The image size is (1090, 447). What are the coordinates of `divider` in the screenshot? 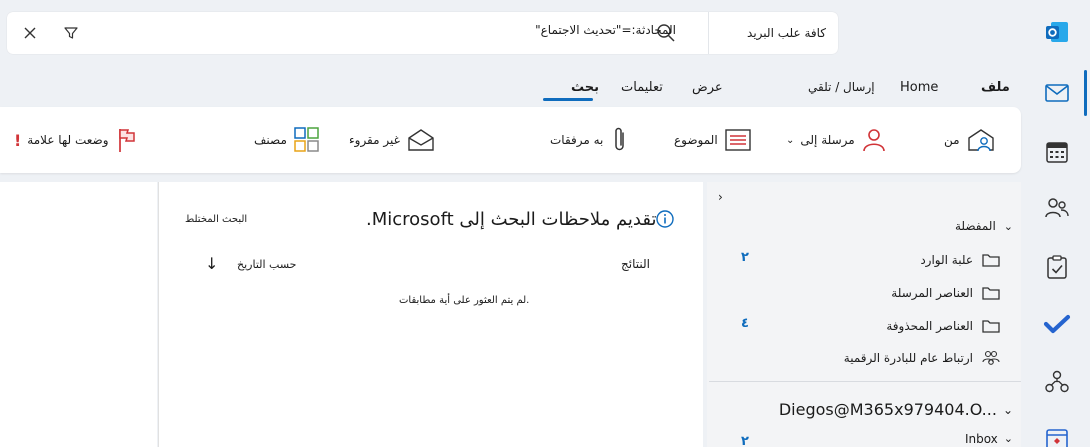 It's located at (865, 381).